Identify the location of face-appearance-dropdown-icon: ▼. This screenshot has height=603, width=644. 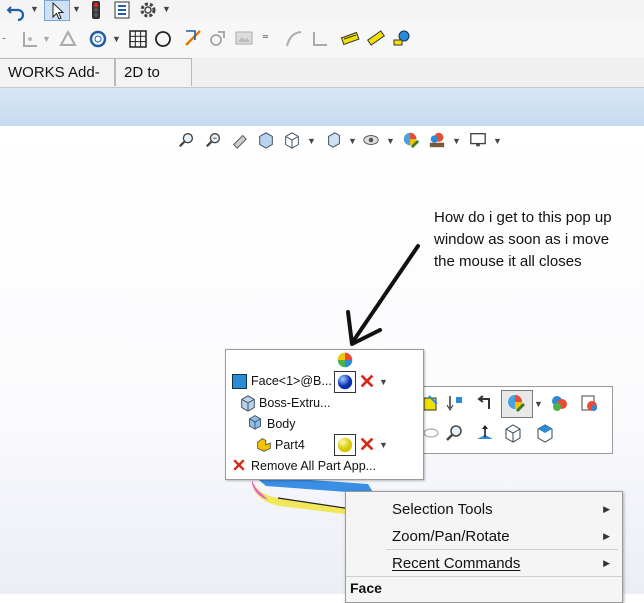
(383, 382).